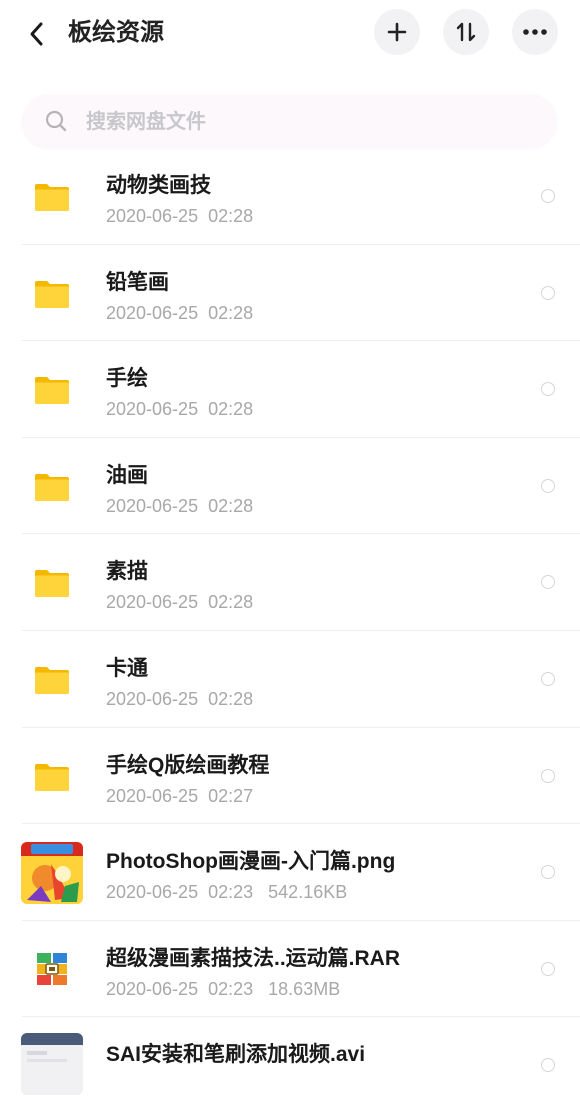 The image size is (580, 1114). What do you see at coordinates (127, 572) in the screenshot?
I see `file-name: 素描` at bounding box center [127, 572].